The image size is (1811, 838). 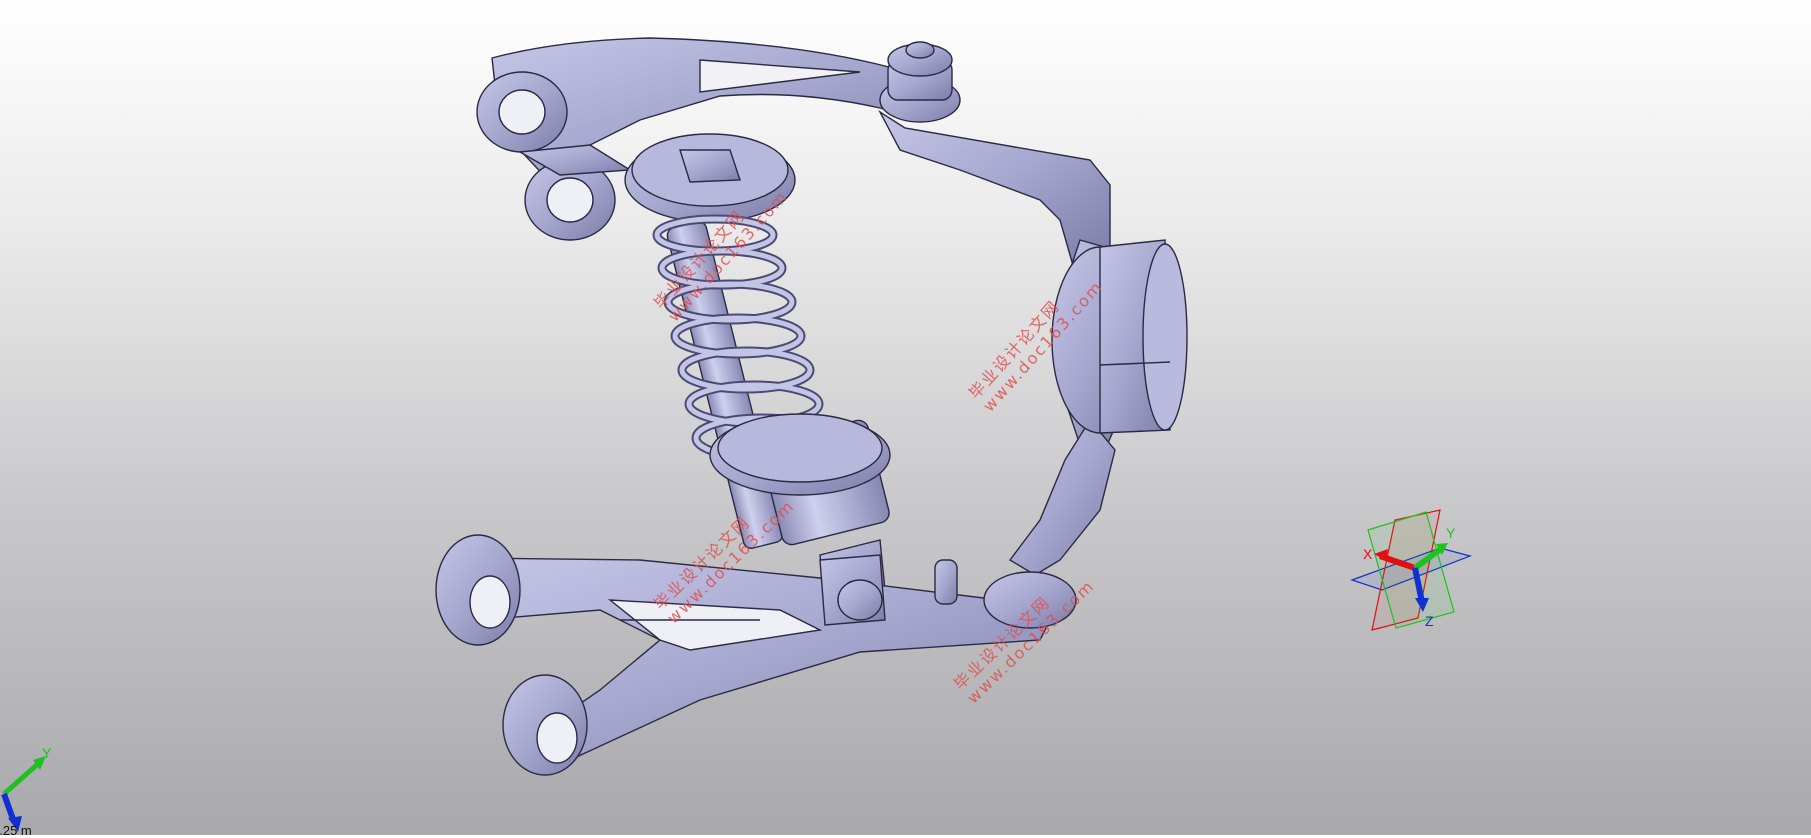 What do you see at coordinates (47, 753) in the screenshot?
I see `corner-y-label: Y` at bounding box center [47, 753].